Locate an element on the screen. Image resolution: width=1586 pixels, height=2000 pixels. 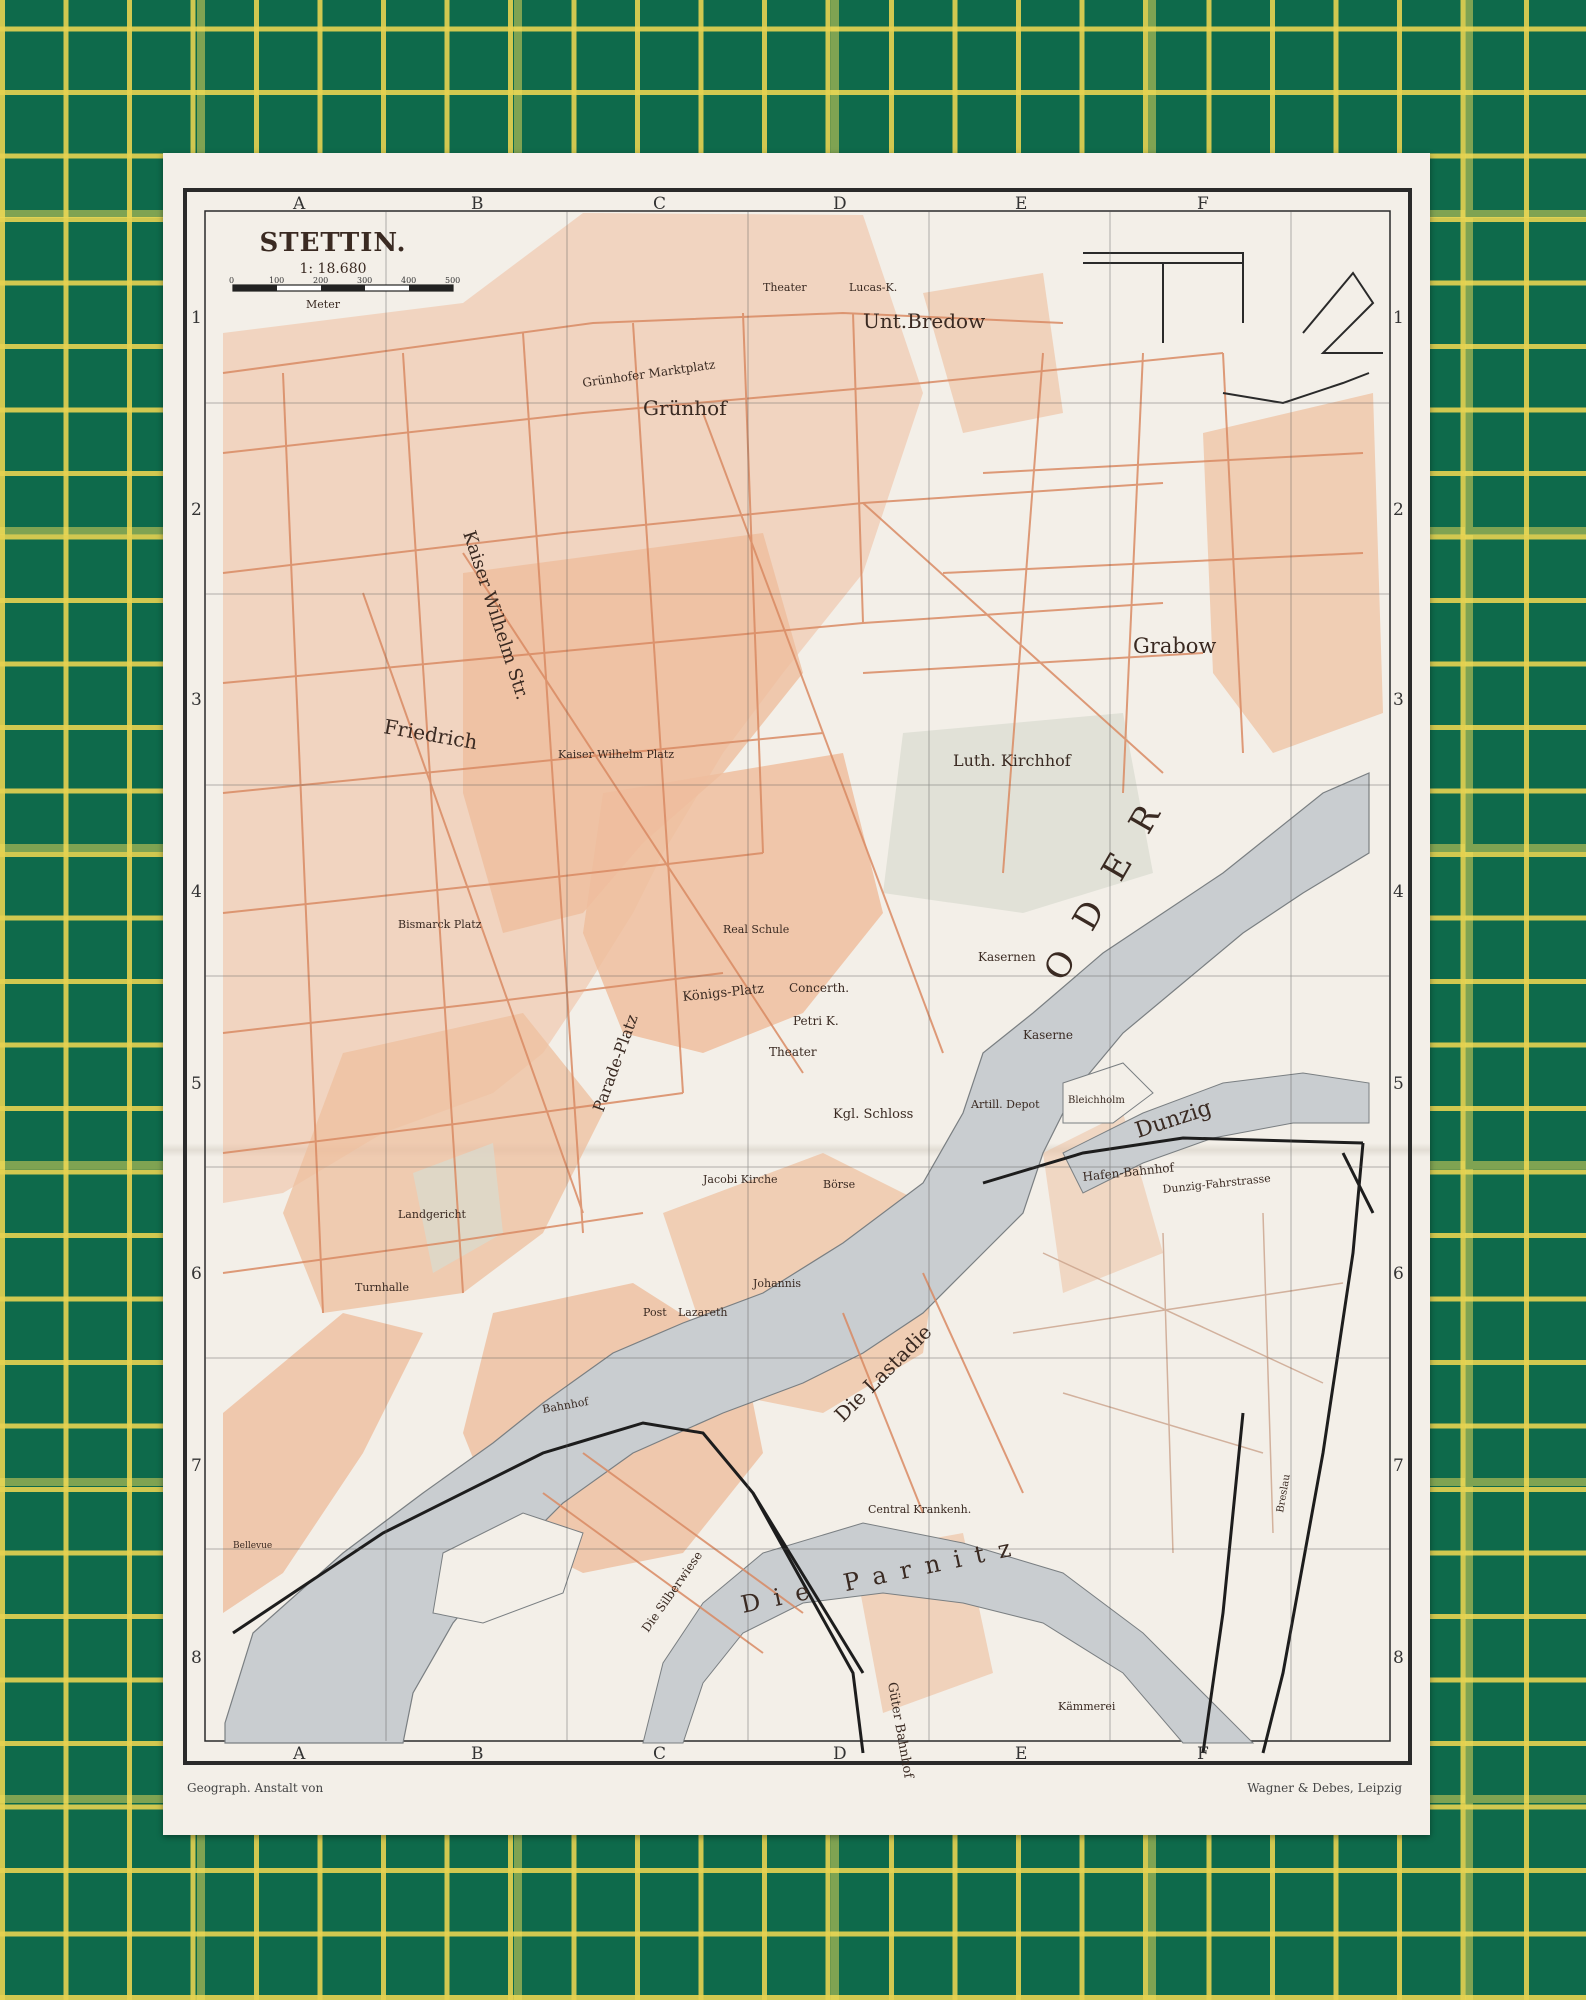
row-labels-left: 1 2 3 4 5 6 7 8 is located at coordinates (196, 988).